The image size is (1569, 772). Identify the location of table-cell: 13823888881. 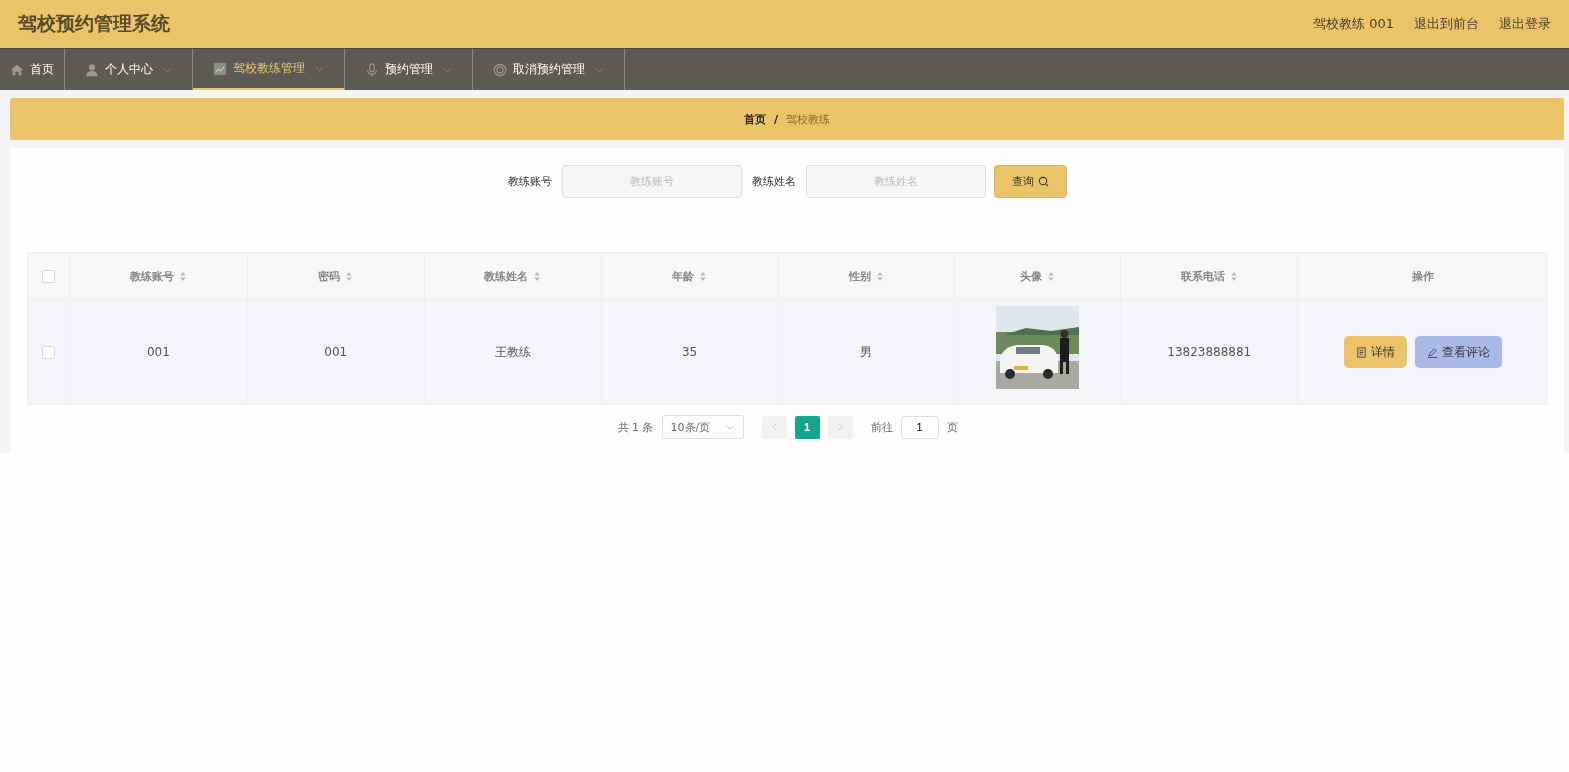
(1209, 352).